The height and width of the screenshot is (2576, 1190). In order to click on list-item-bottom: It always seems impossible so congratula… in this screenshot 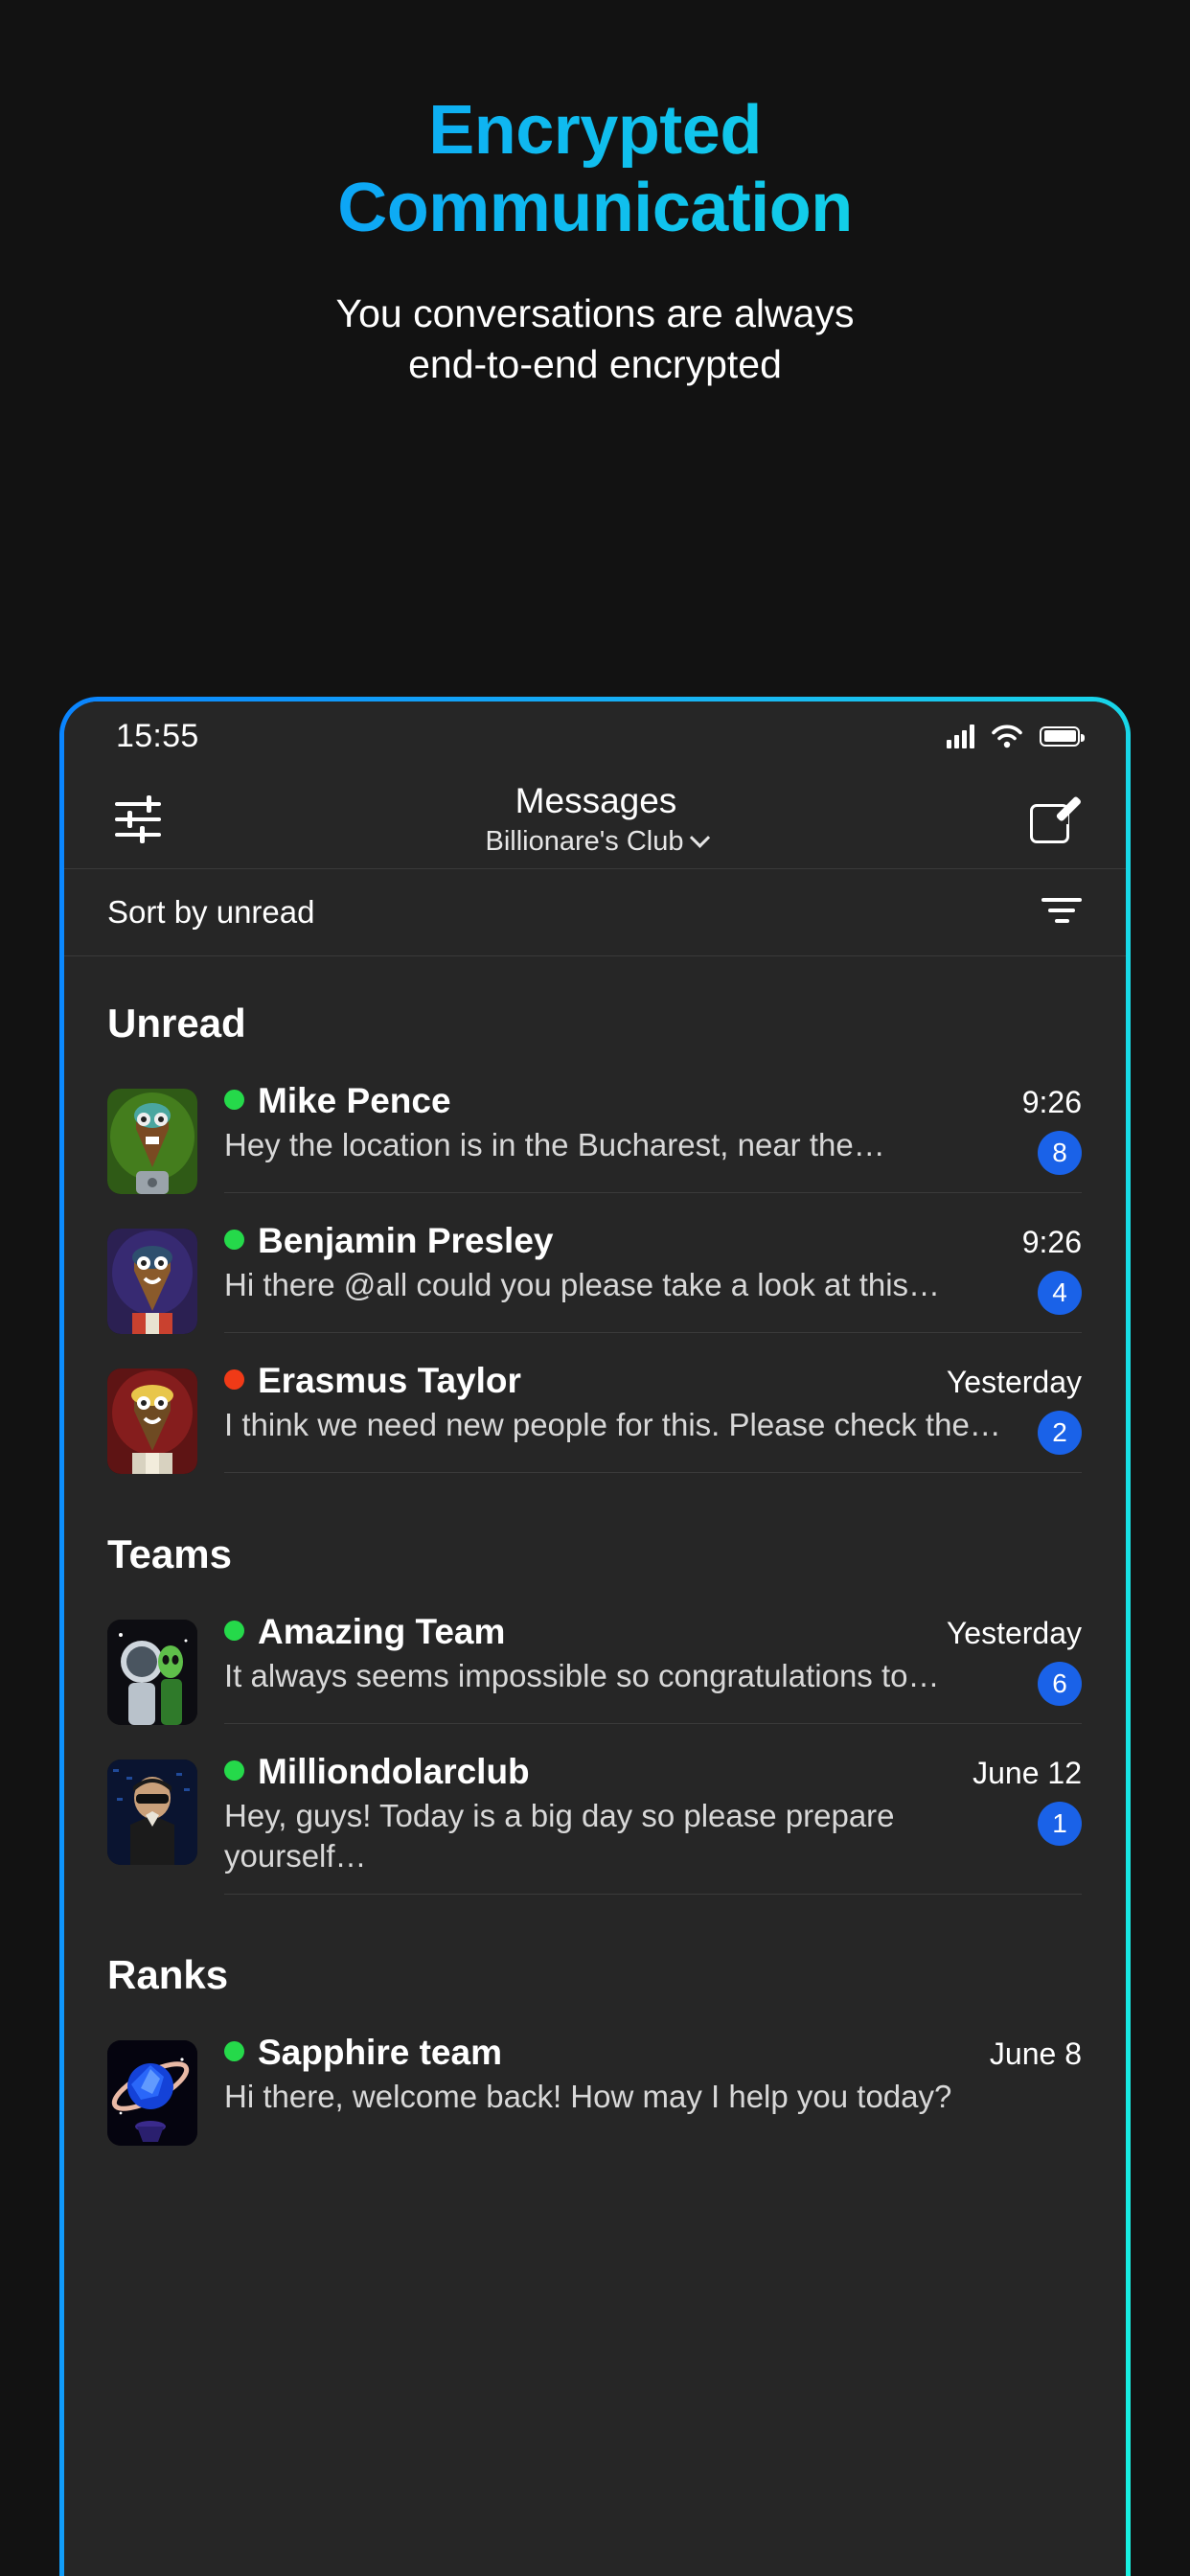, I will do `click(653, 1681)`.